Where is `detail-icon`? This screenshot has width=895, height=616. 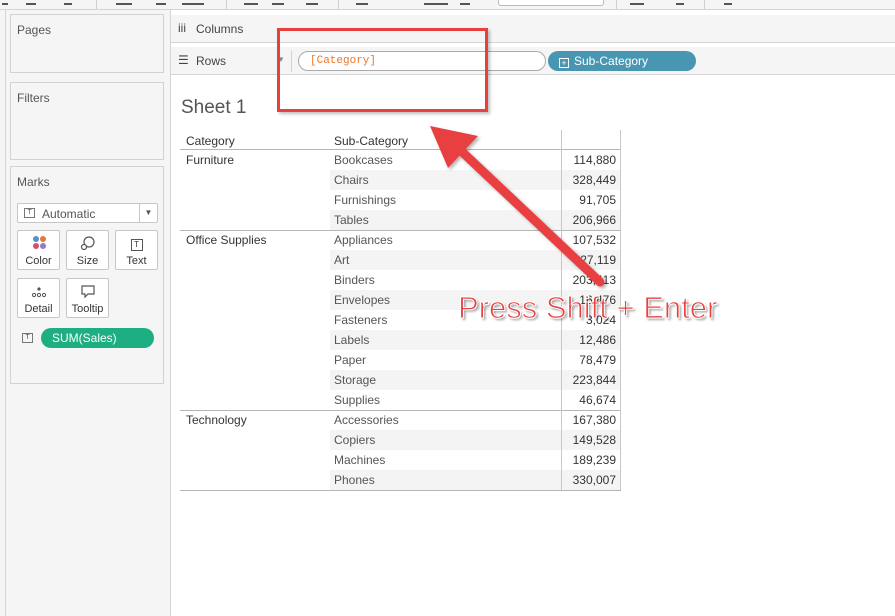 detail-icon is located at coordinates (38, 291).